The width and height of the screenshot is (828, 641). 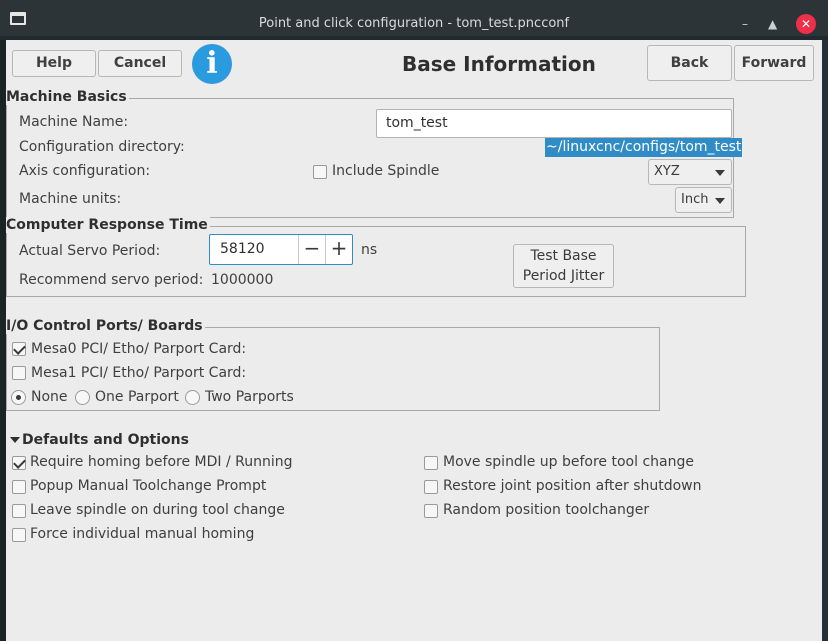 I want to click on parport-one-radio, so click(x=82, y=397).